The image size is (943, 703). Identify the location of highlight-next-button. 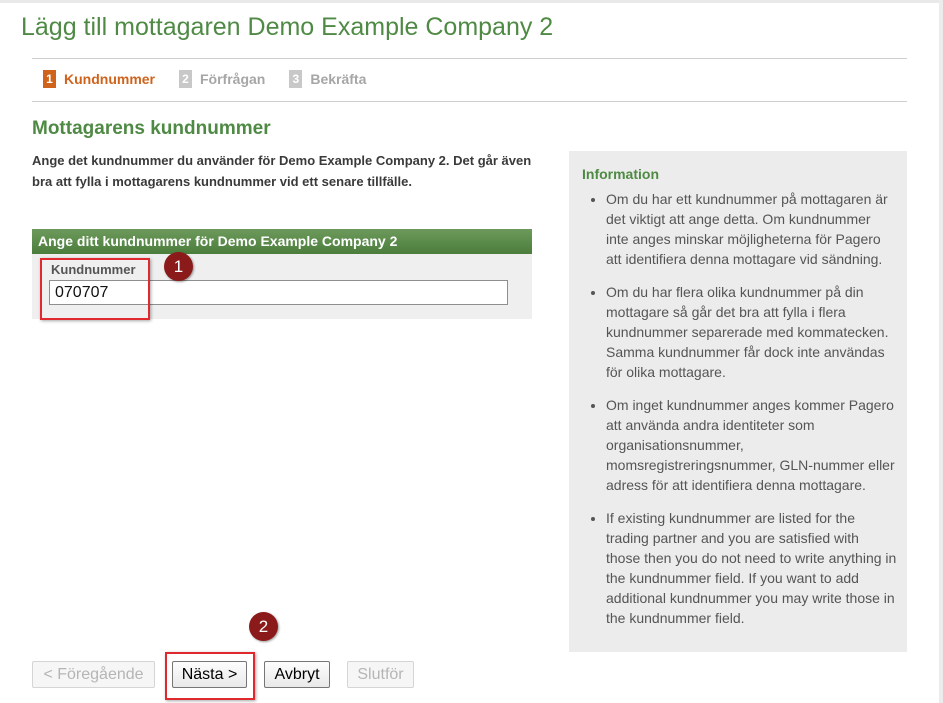
(210, 676).